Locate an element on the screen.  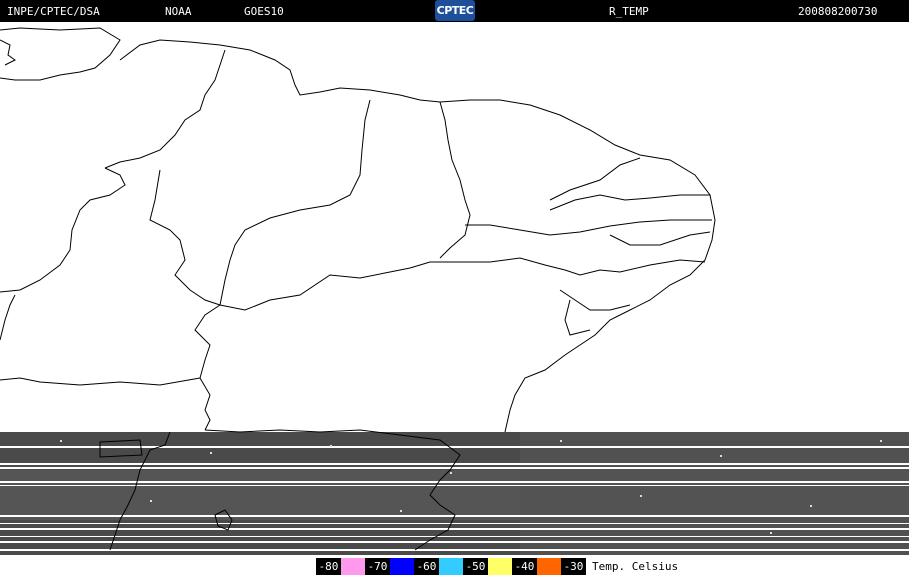
legend-label: -60 is located at coordinates (426, 566).